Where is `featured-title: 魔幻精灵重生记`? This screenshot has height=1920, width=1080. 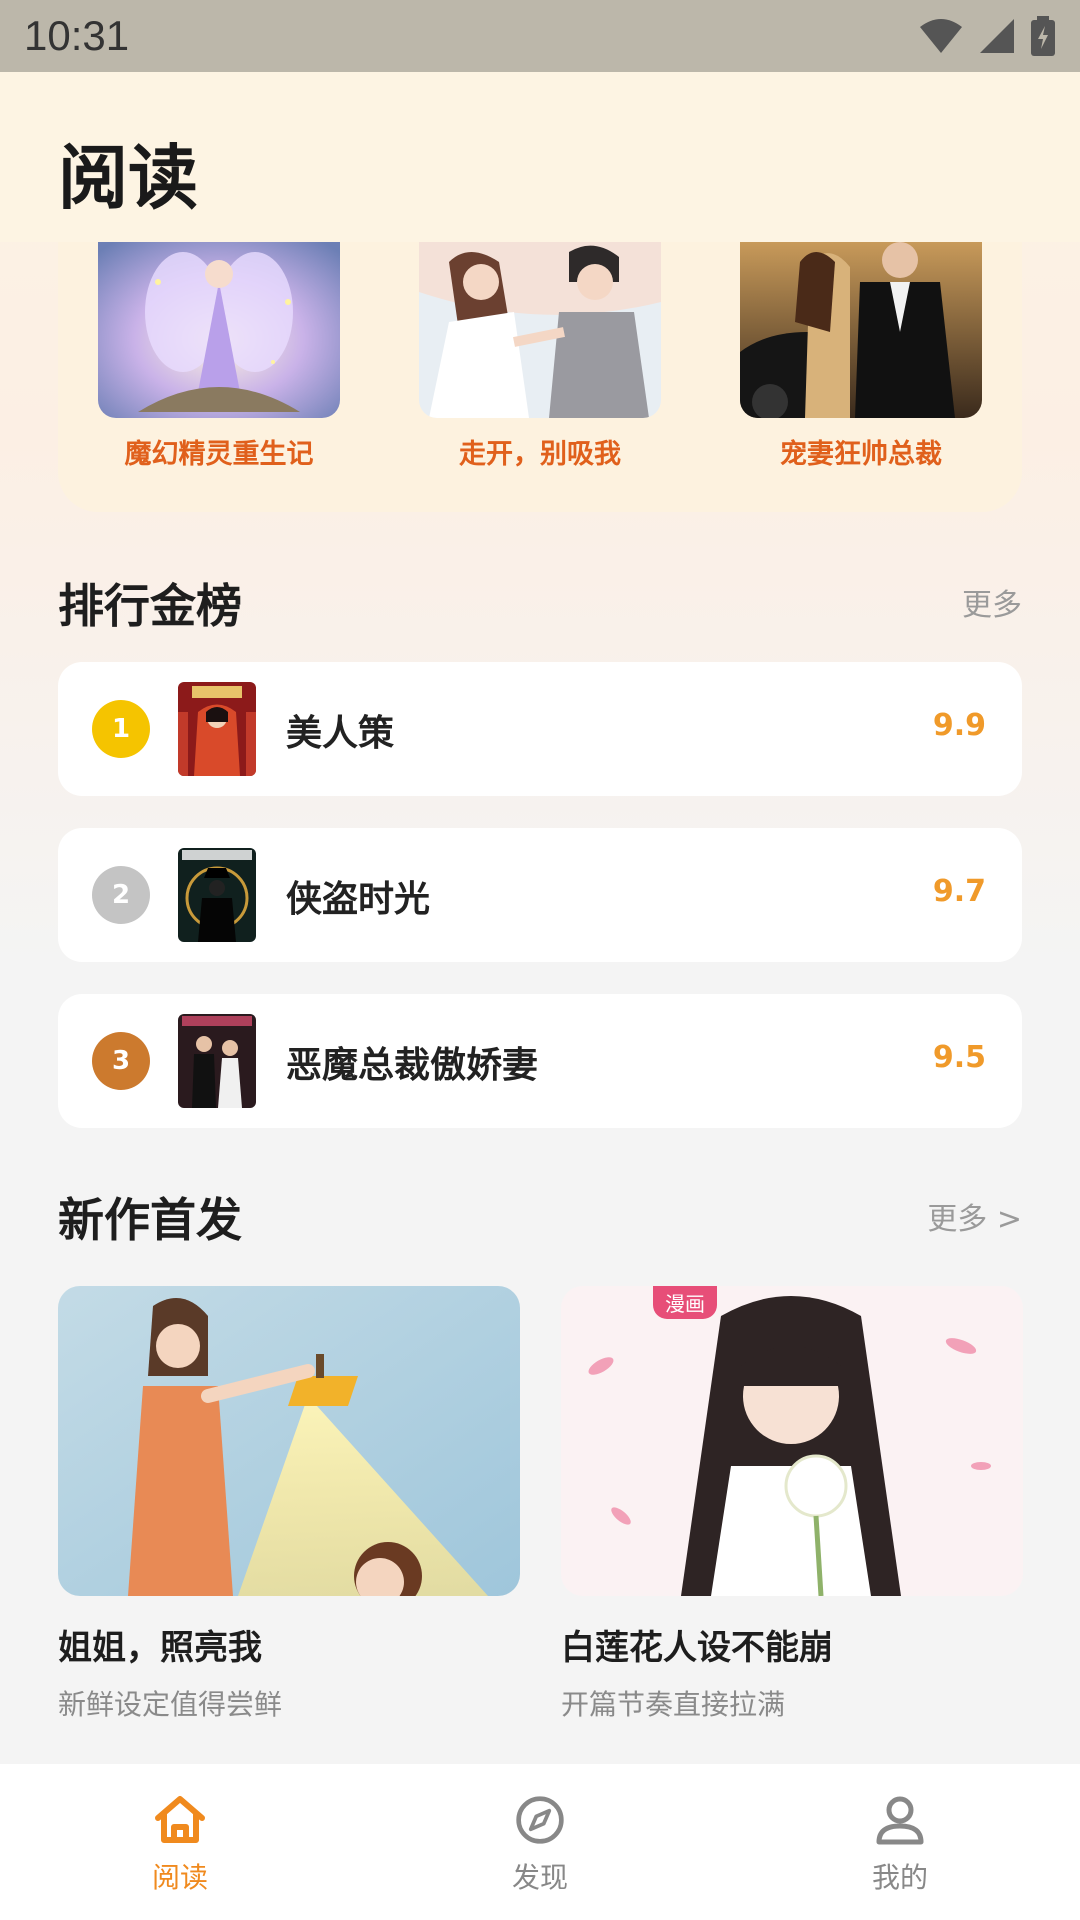
featured-title: 魔幻精灵重生记 is located at coordinates (219, 454).